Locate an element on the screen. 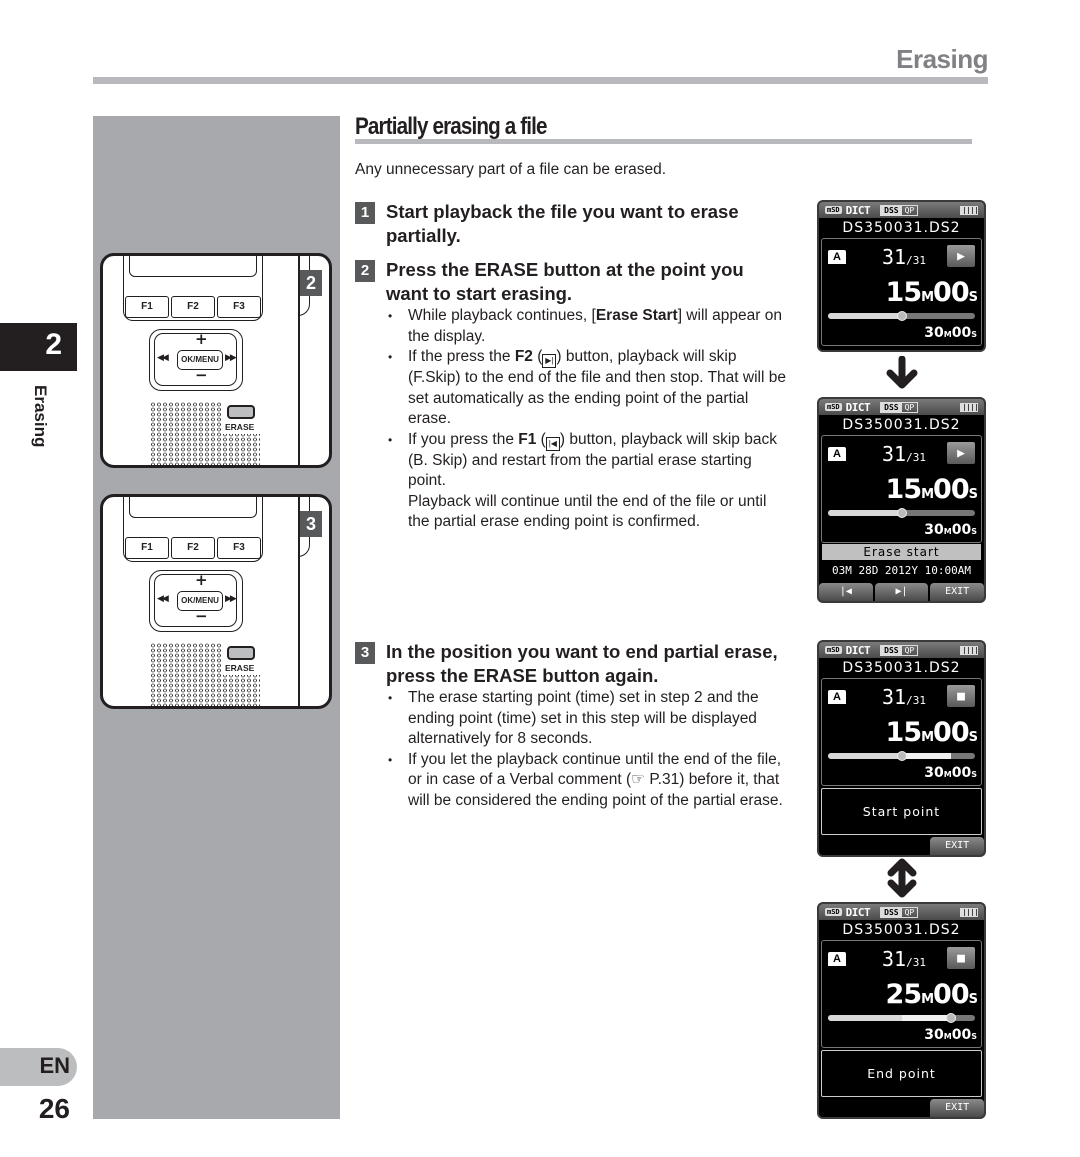  arrow-up-down-icon is located at coordinates (902, 881).